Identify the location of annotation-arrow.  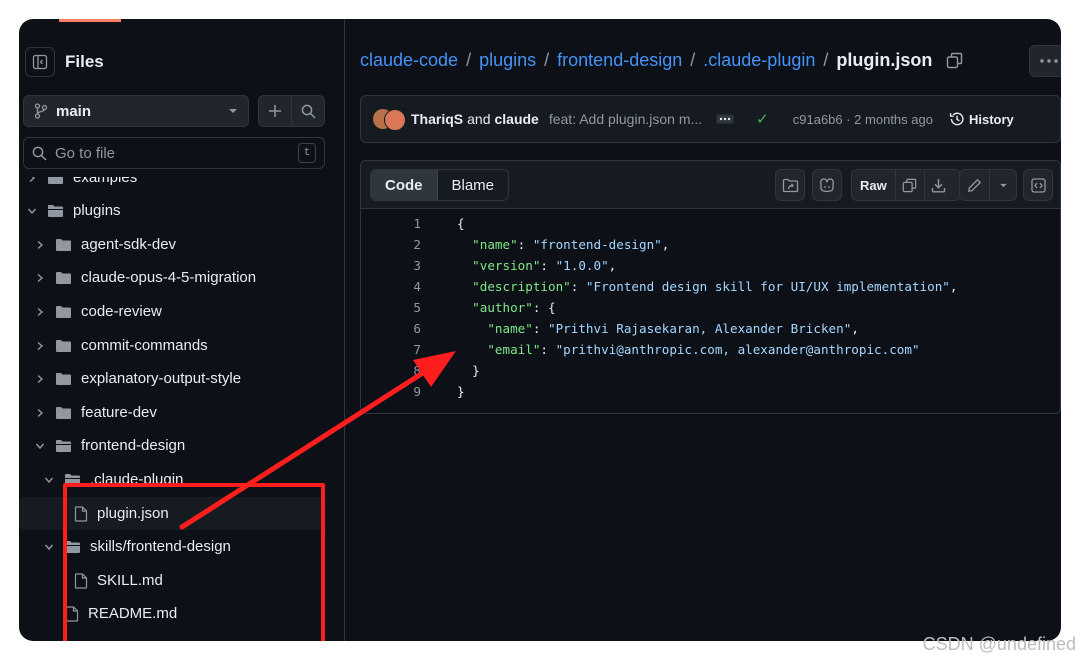
(317, 440).